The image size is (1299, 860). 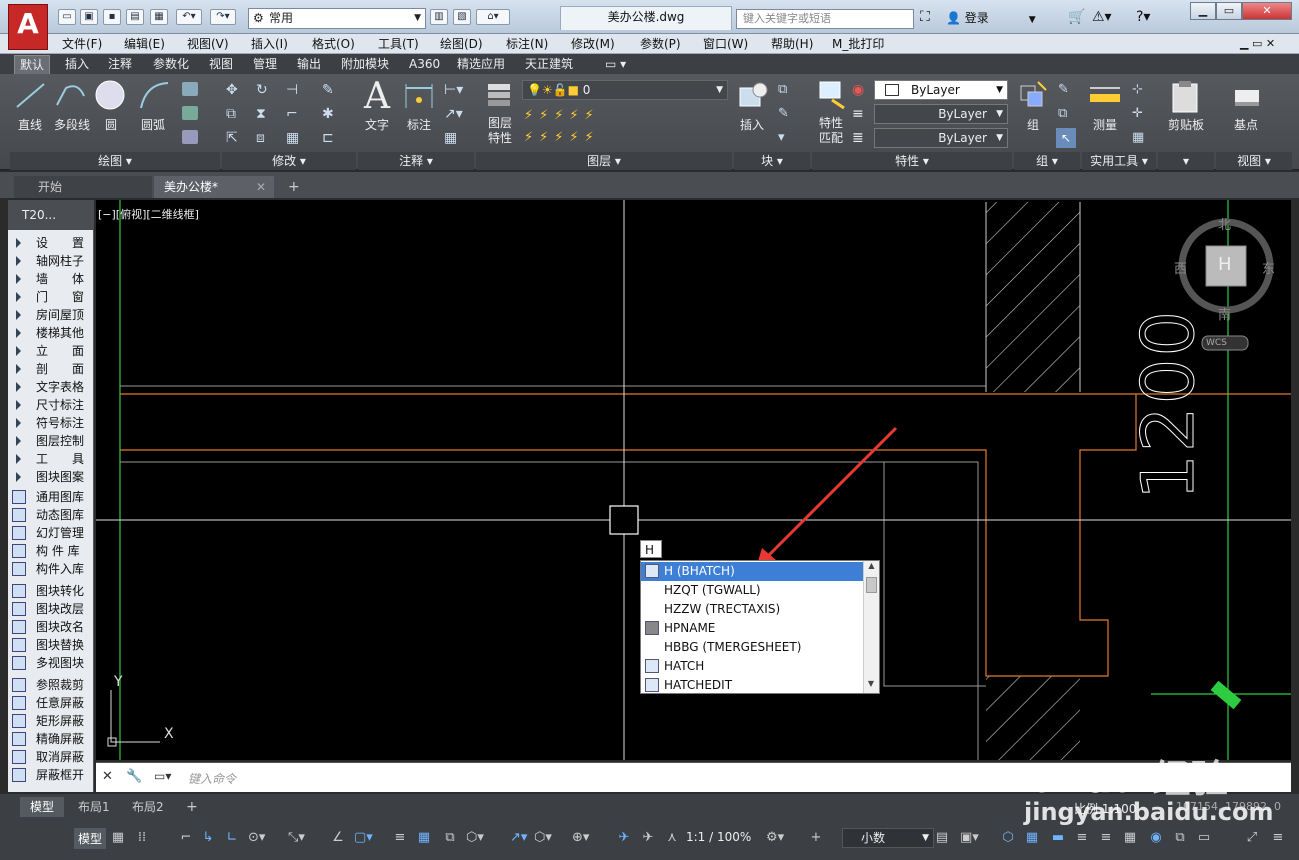 What do you see at coordinates (858, 114) in the screenshot?
I see `lineweight-icon: ≡` at bounding box center [858, 114].